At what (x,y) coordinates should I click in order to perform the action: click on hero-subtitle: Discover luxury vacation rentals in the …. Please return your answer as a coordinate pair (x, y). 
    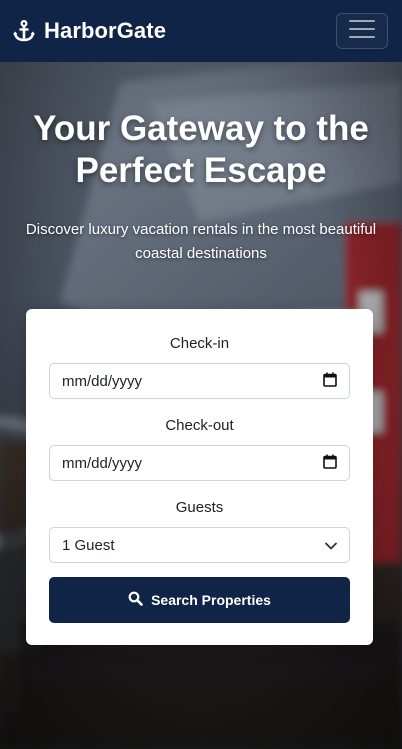
    Looking at the image, I should click on (201, 242).